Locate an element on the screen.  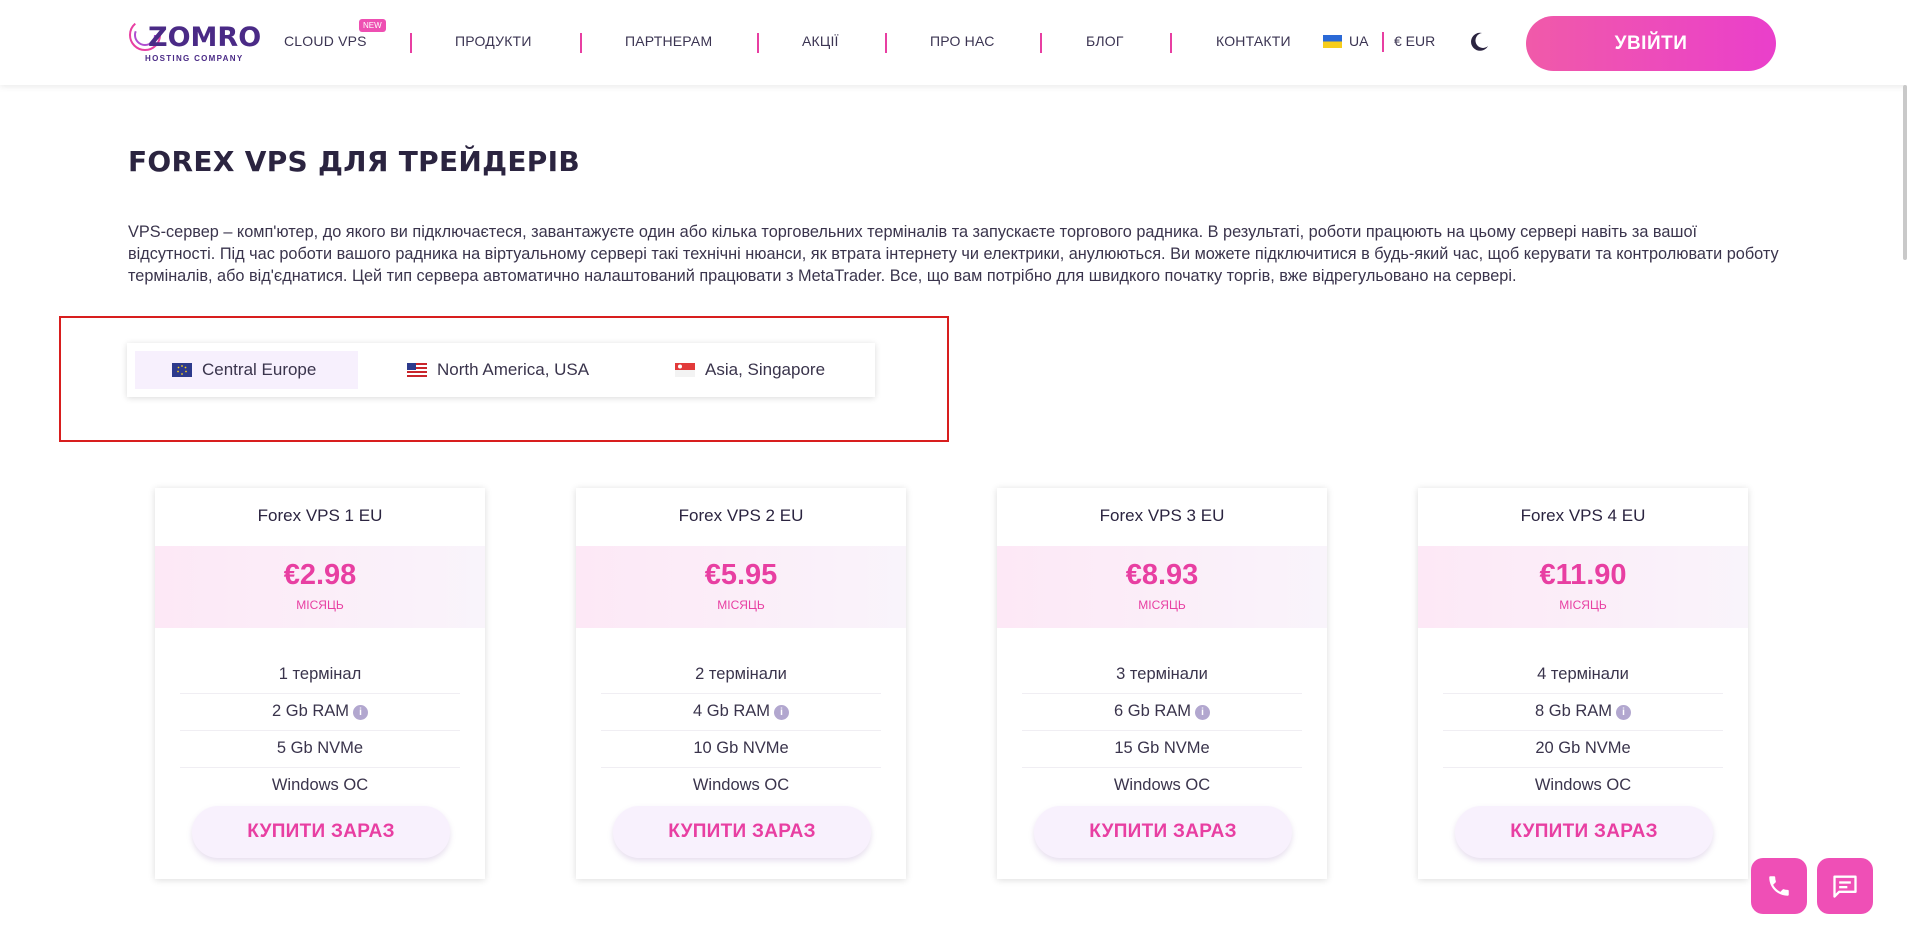
tab-asia-singapore: Asia, Singapore is located at coordinates (750, 370).